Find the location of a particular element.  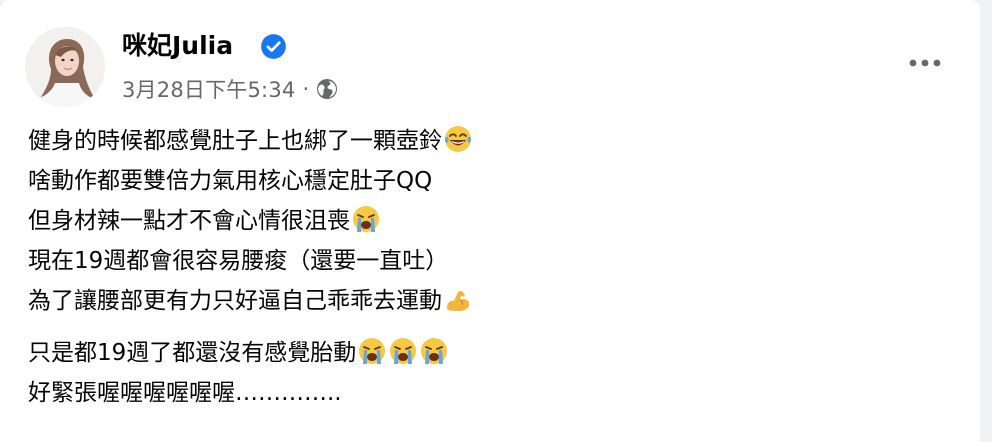

post-line: 只是都19週了都還沒有感覺胎動 is located at coordinates (250, 353).